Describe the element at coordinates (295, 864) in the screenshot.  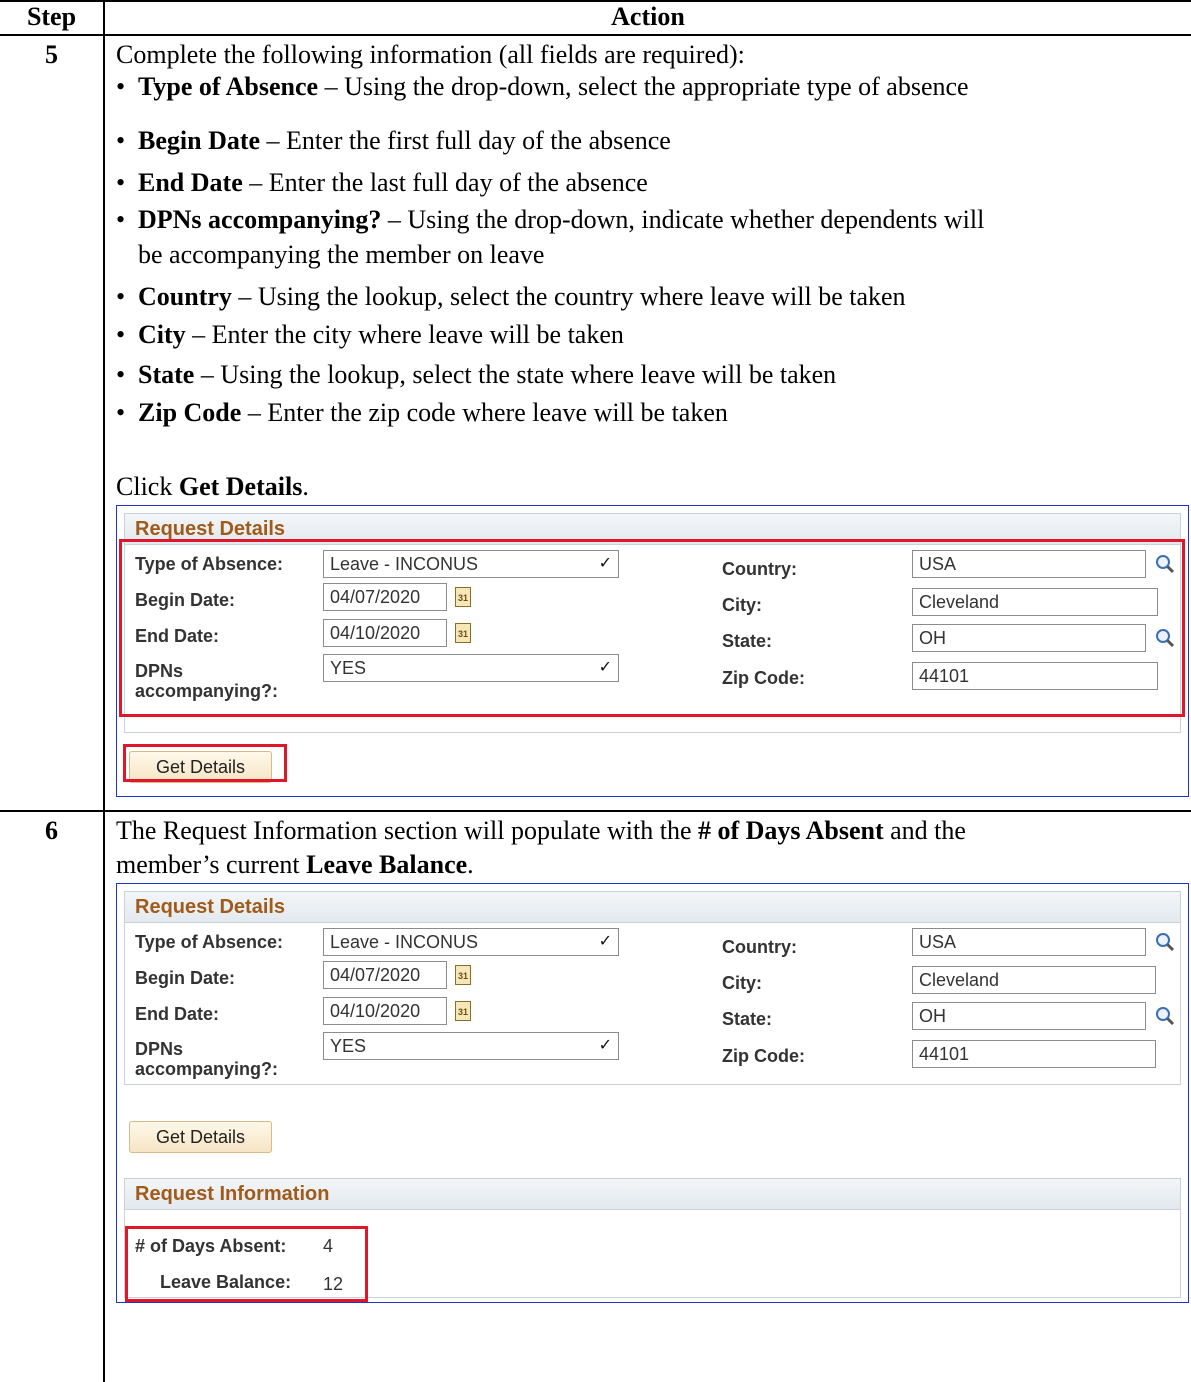
I see `step6-line2: member’s current Leave Balance.` at that location.